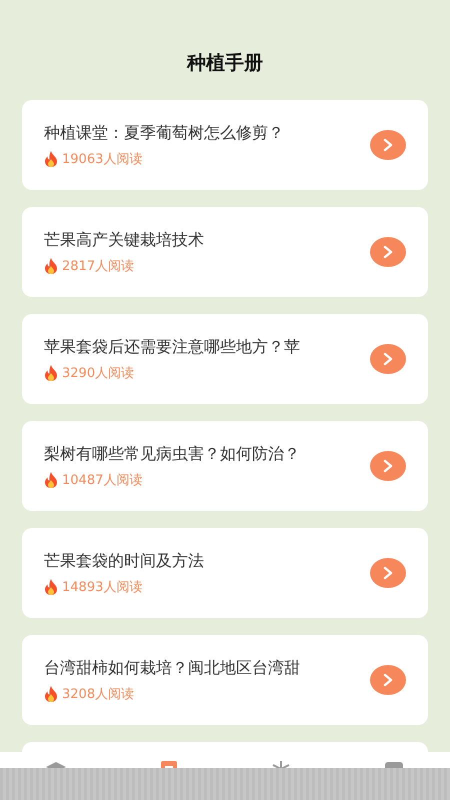 This screenshot has height=800, width=450. Describe the element at coordinates (102, 480) in the screenshot. I see `read-count: 10487人阅读` at that location.